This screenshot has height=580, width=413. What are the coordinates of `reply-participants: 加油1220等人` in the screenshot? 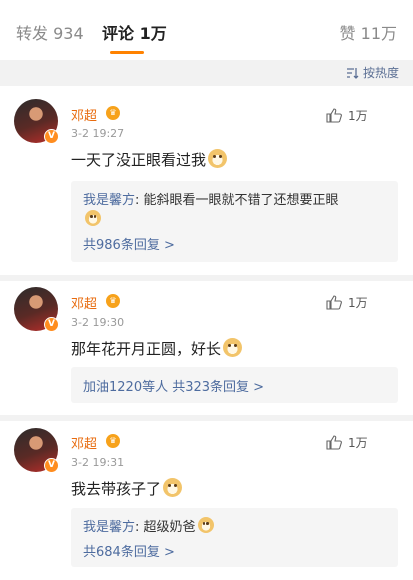 It's located at (125, 387).